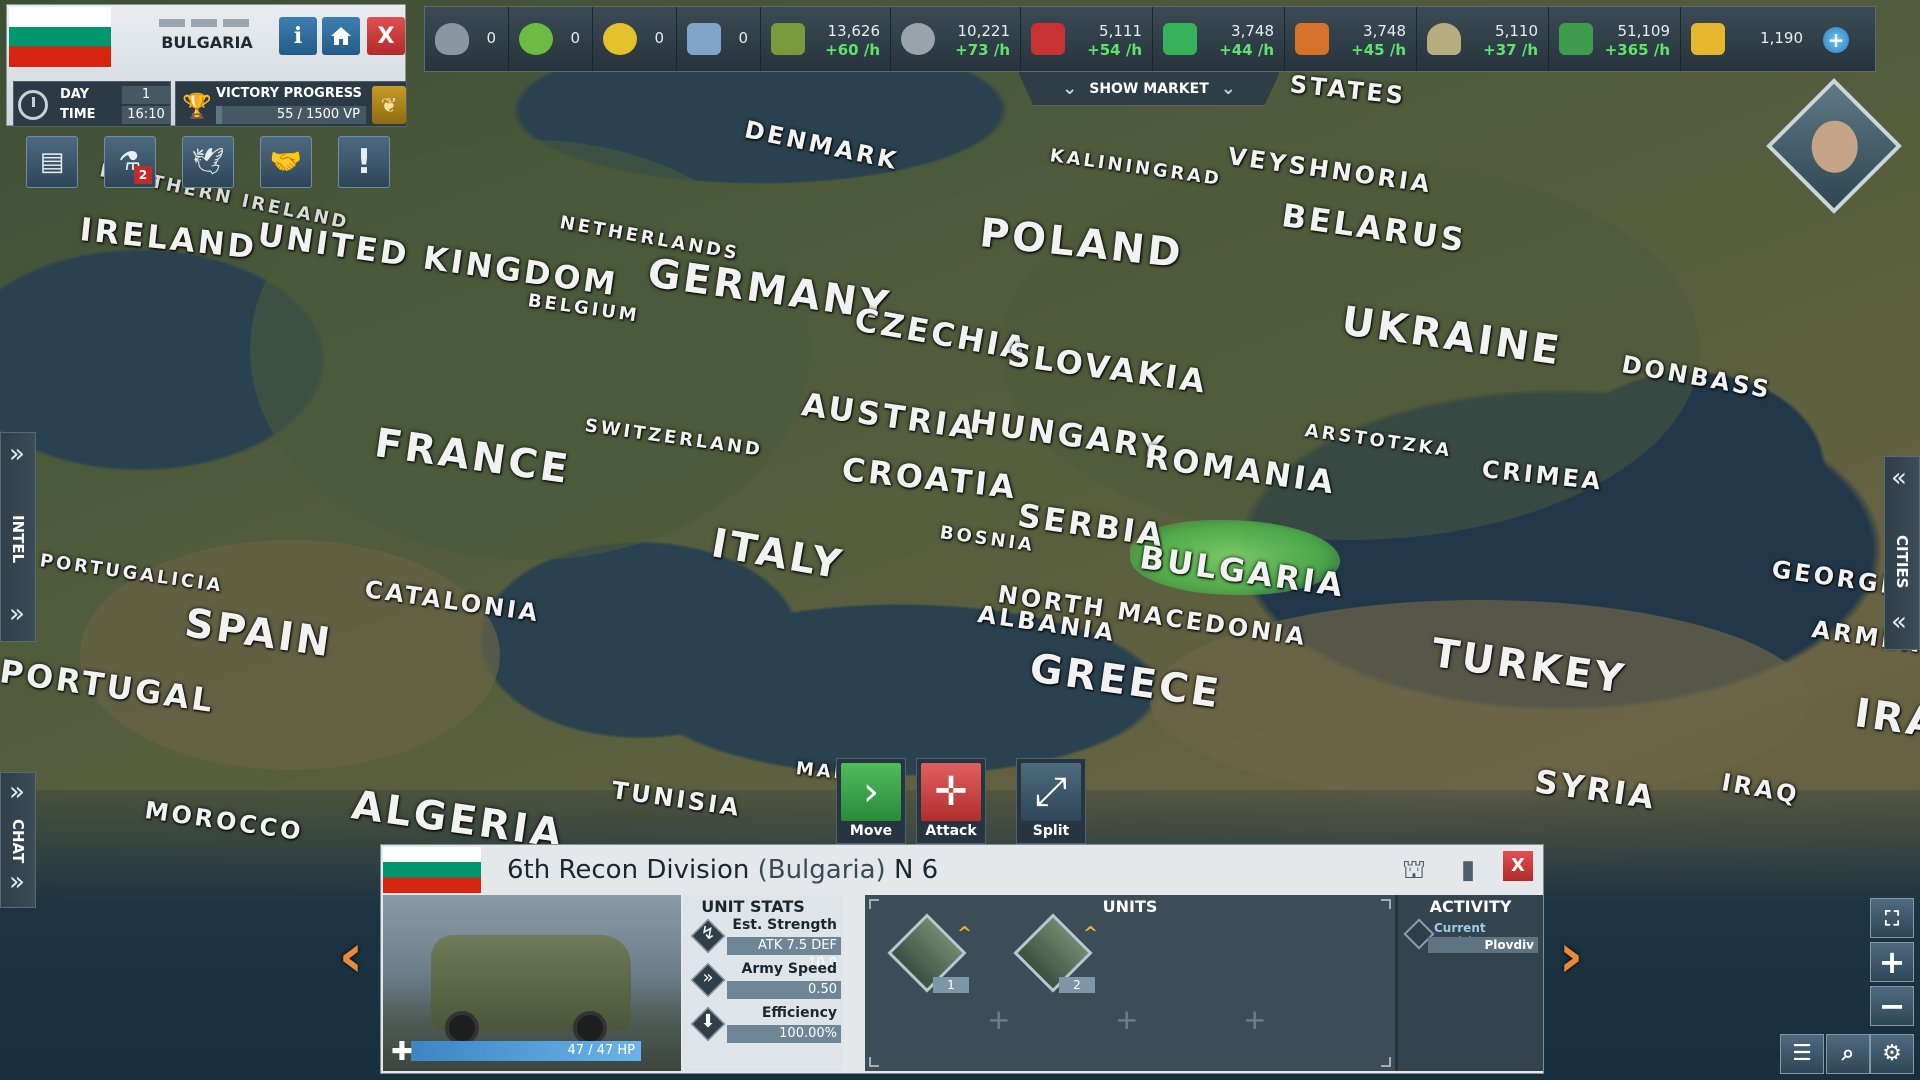  I want to click on resource-item-gold: 1,190 +, so click(1769, 39).